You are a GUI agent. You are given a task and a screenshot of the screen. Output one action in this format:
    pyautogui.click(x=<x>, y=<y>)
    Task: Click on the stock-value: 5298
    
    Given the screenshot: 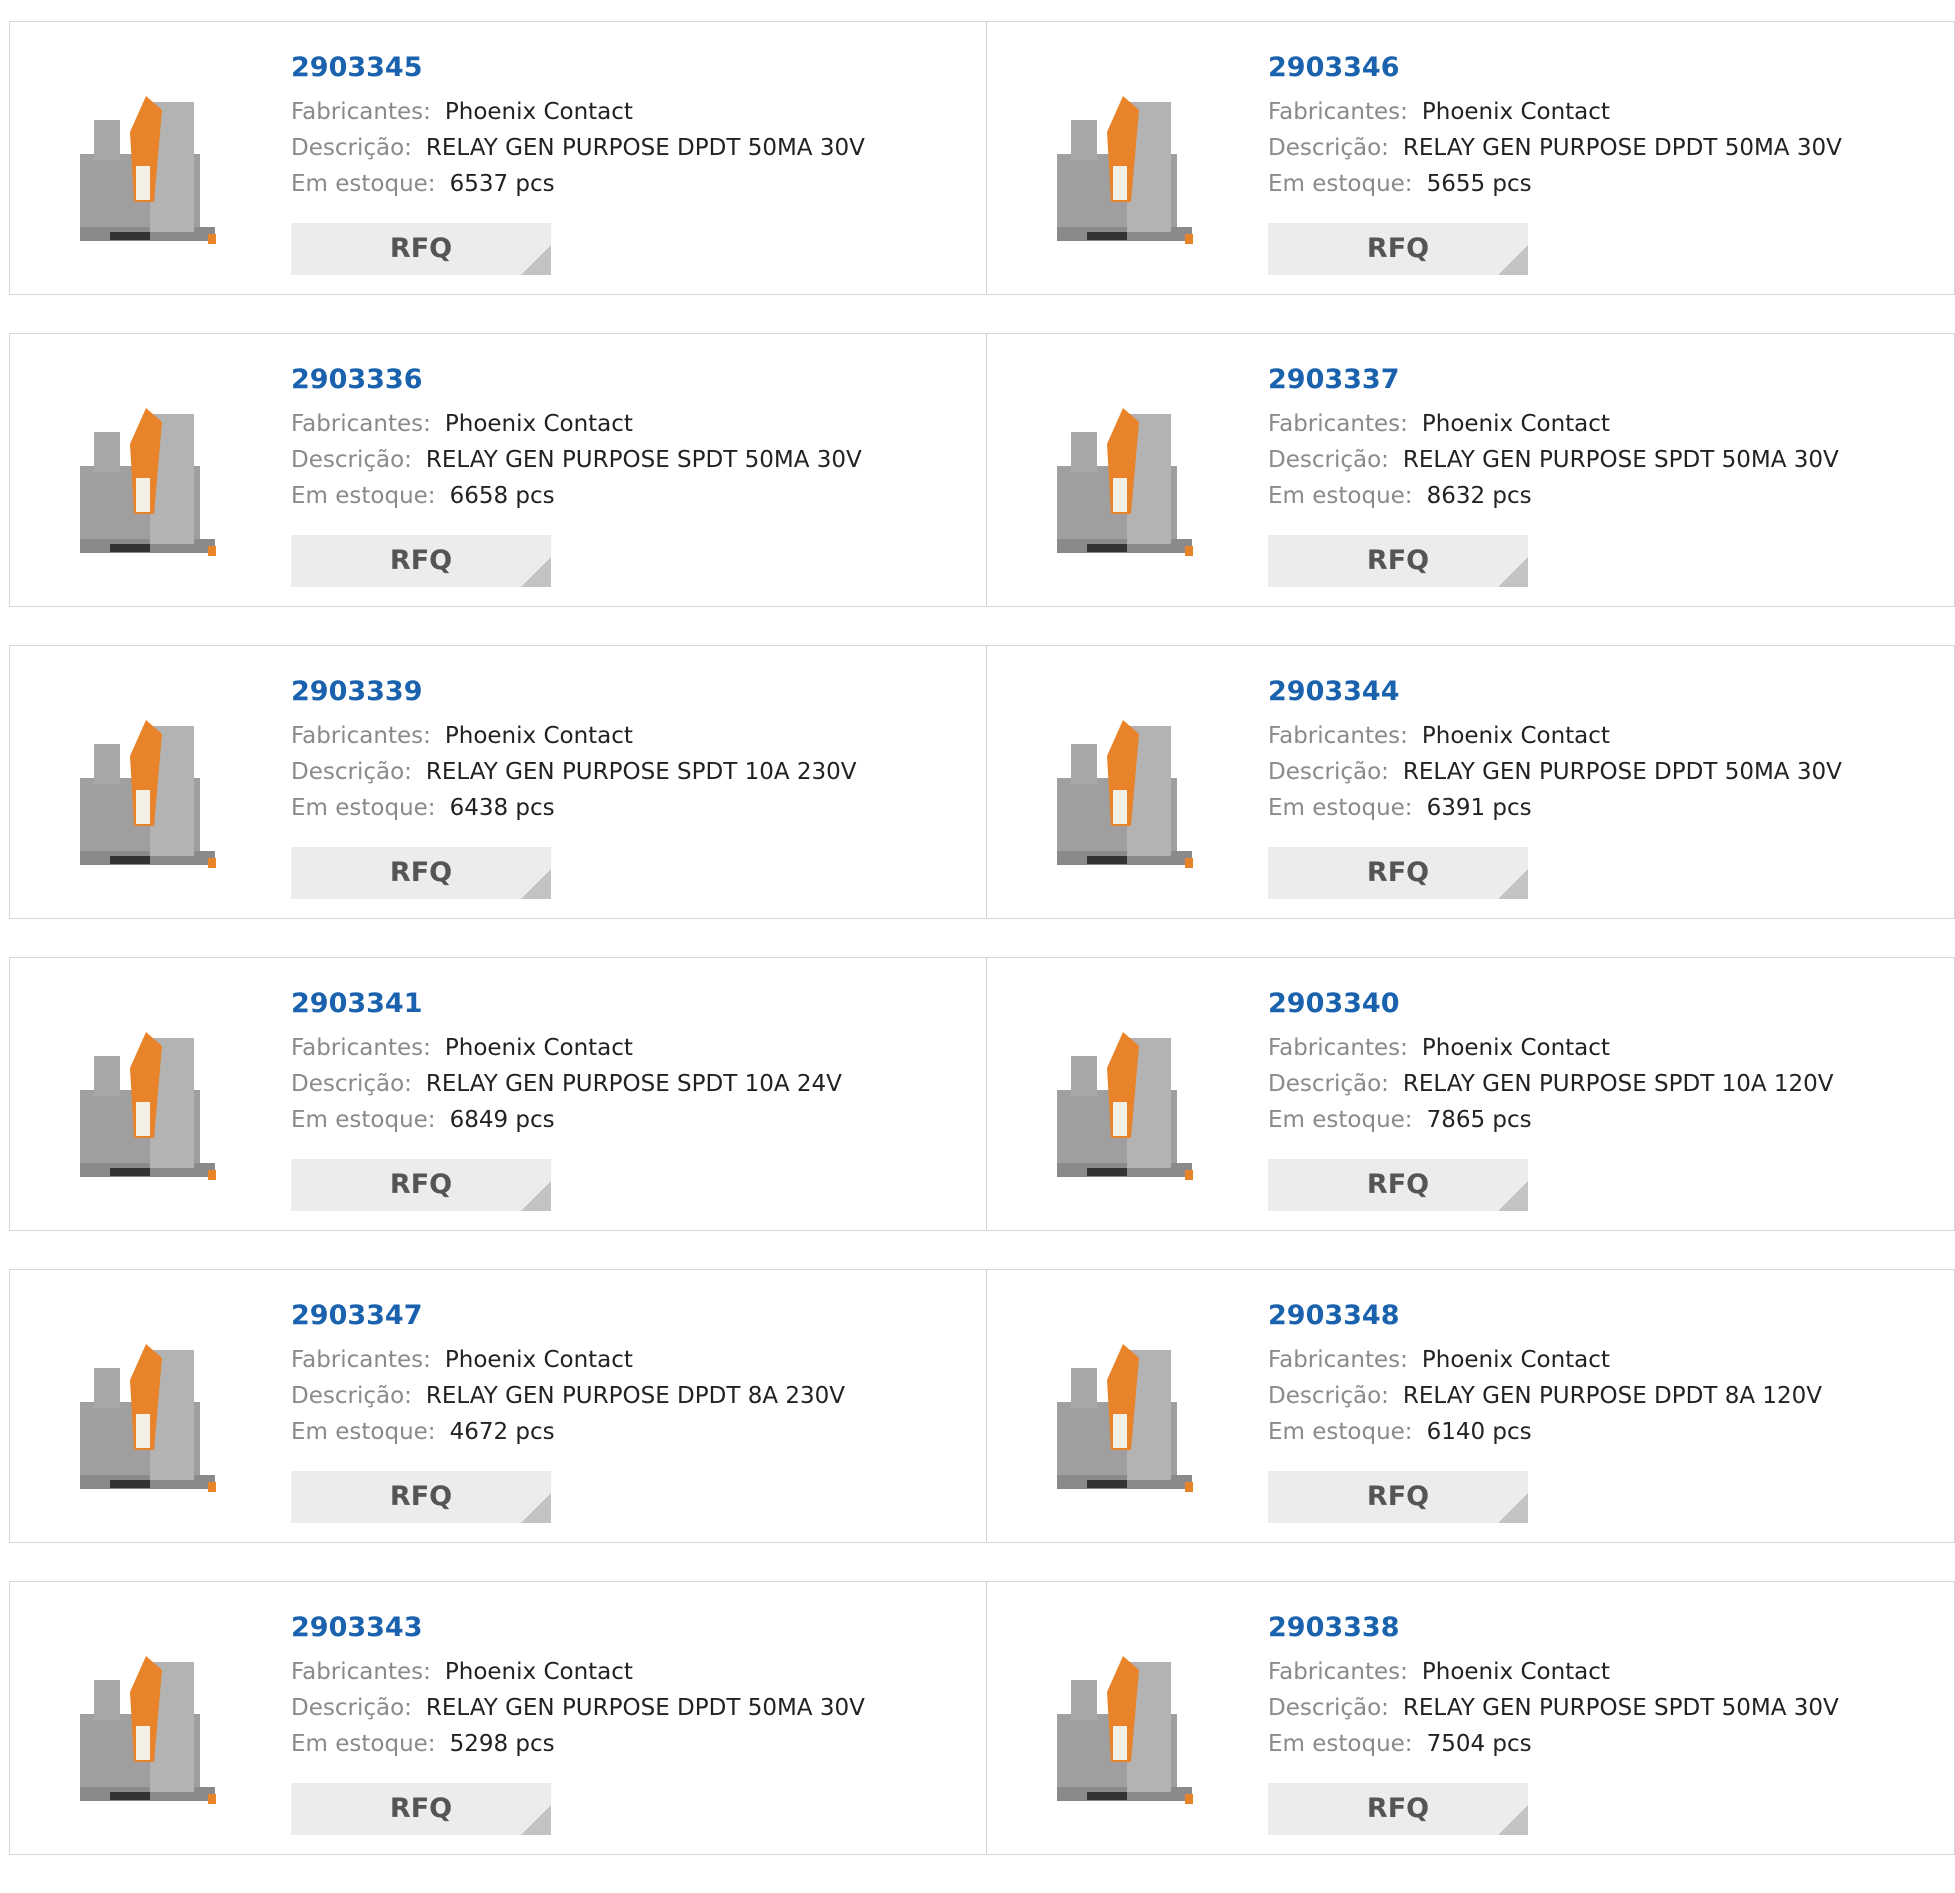 What is the action you would take?
    pyautogui.click(x=479, y=1744)
    